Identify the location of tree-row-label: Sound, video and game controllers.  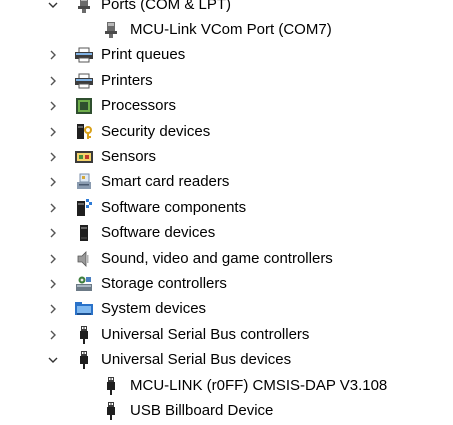
(217, 258).